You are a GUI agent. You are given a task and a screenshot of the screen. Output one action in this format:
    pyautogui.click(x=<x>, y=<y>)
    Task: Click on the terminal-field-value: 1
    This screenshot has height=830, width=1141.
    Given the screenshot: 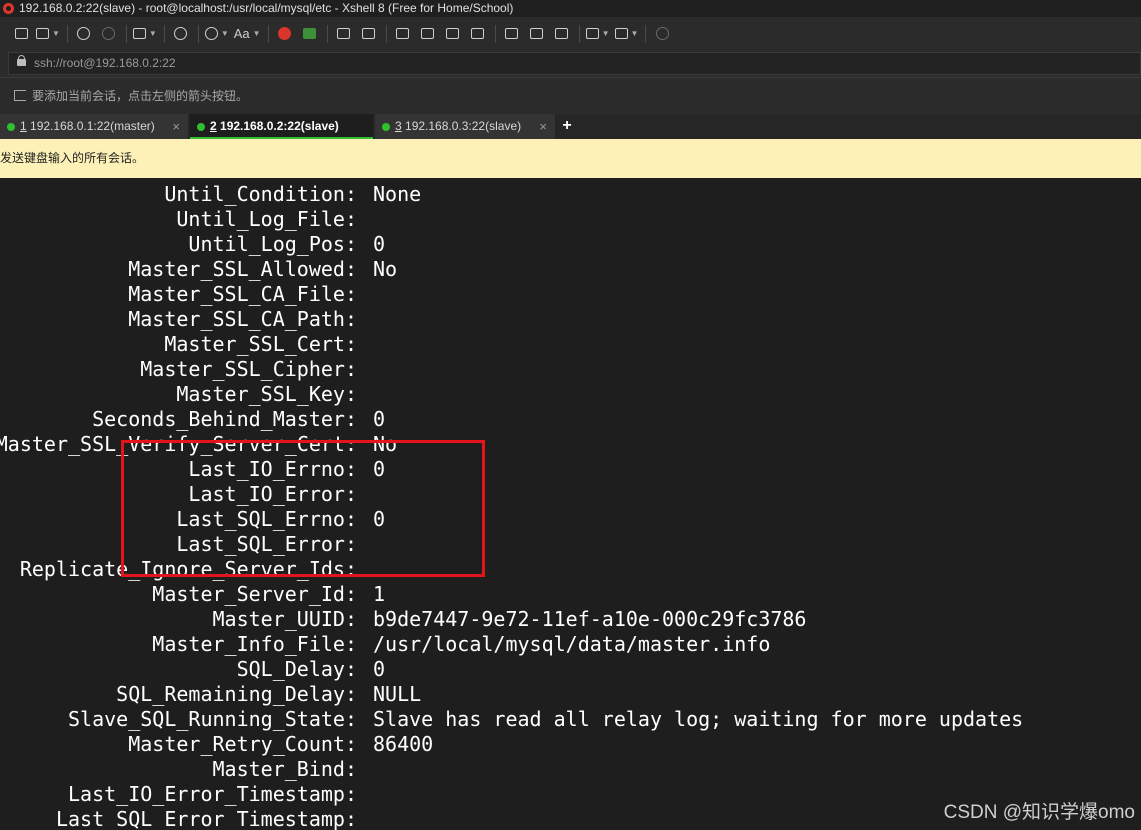 What is the action you would take?
    pyautogui.click(x=379, y=594)
    